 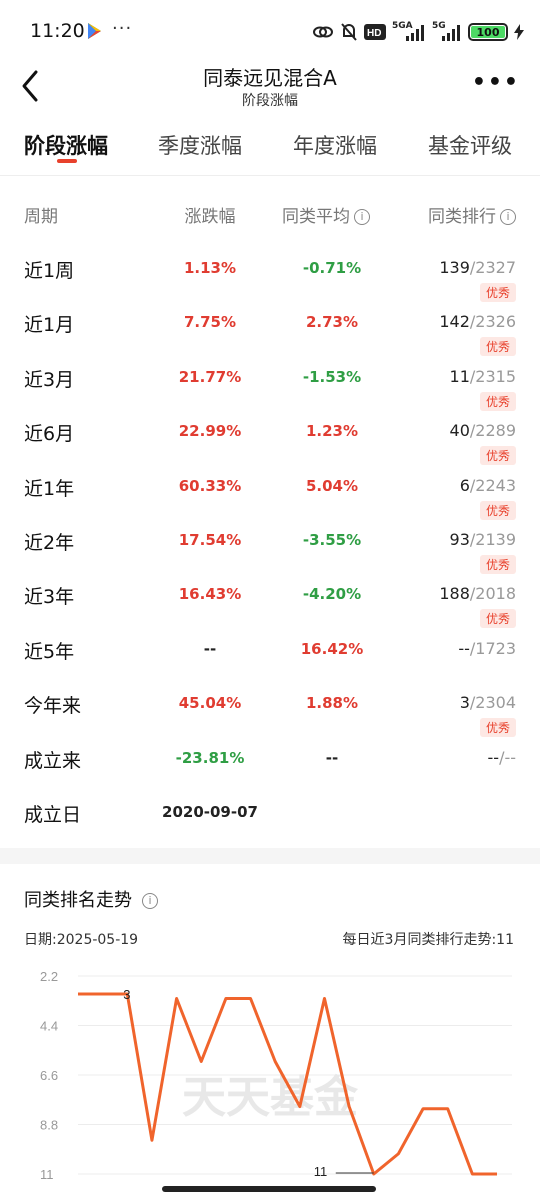 I want to click on active-tab-indicator, so click(x=67, y=161).